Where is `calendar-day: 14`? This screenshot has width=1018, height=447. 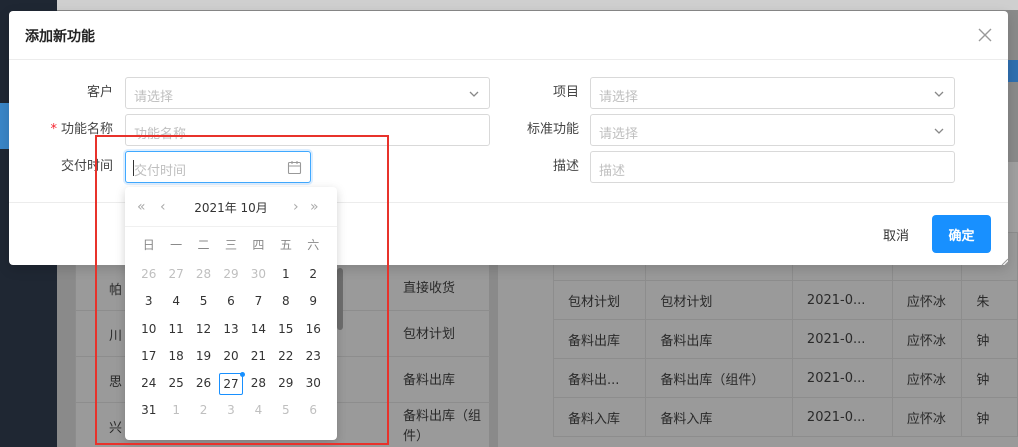
calendar-day: 14 is located at coordinates (258, 329).